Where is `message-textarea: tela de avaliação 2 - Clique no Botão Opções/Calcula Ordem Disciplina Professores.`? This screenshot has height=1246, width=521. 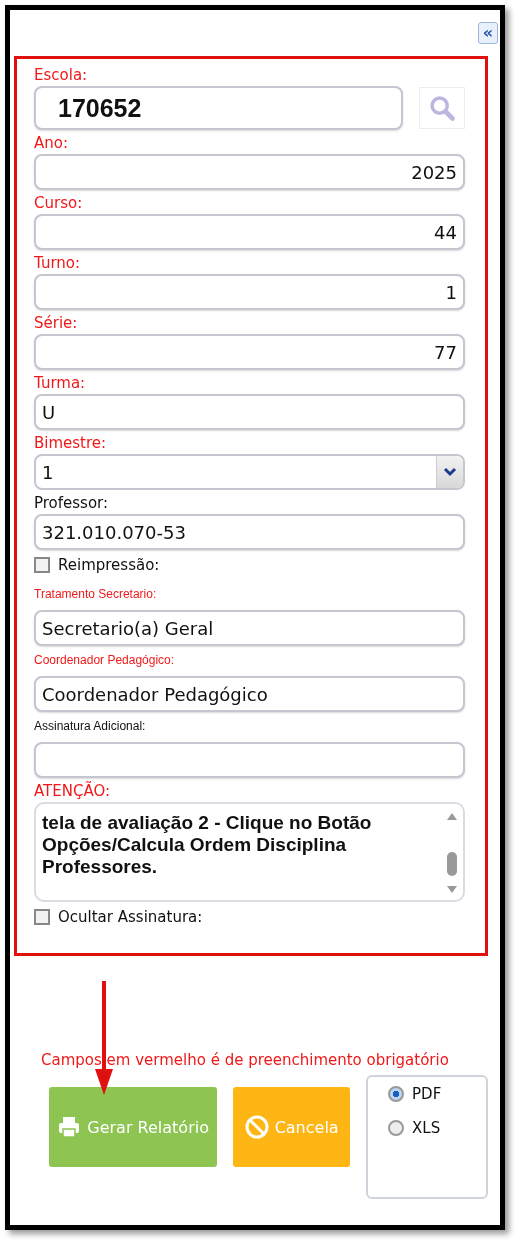 message-textarea: tela de avaliação 2 - Clique no Botão Opções/Calcula Ordem Disciplina Professores. is located at coordinates (249, 852).